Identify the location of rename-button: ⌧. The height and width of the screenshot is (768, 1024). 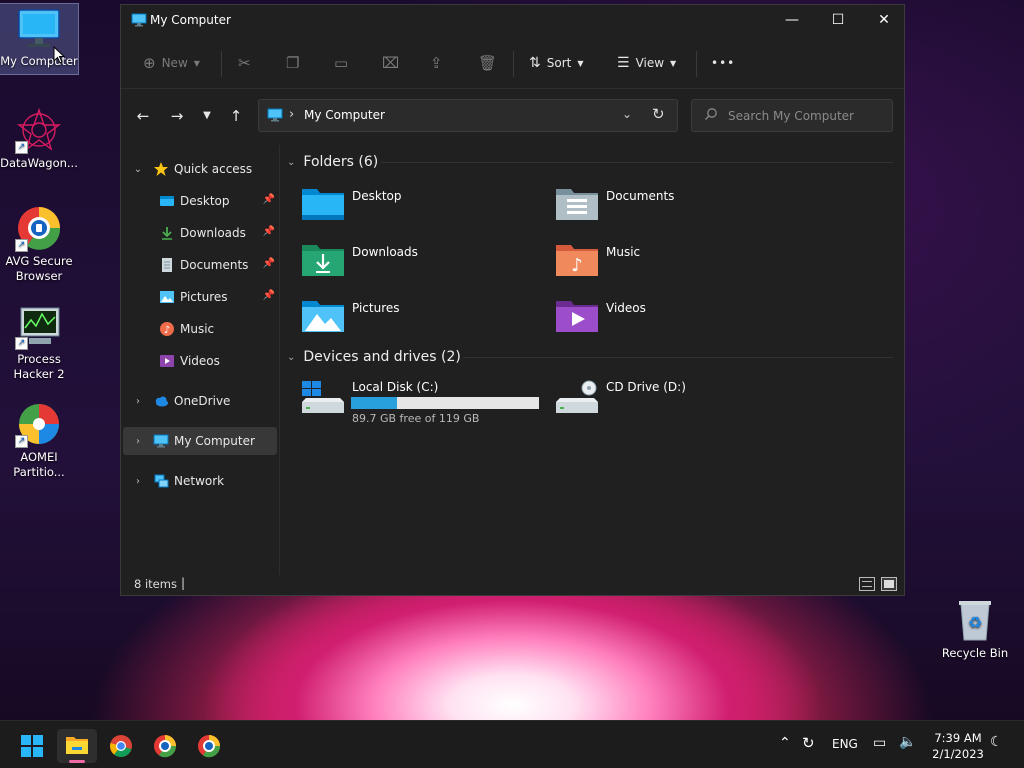
(390, 63).